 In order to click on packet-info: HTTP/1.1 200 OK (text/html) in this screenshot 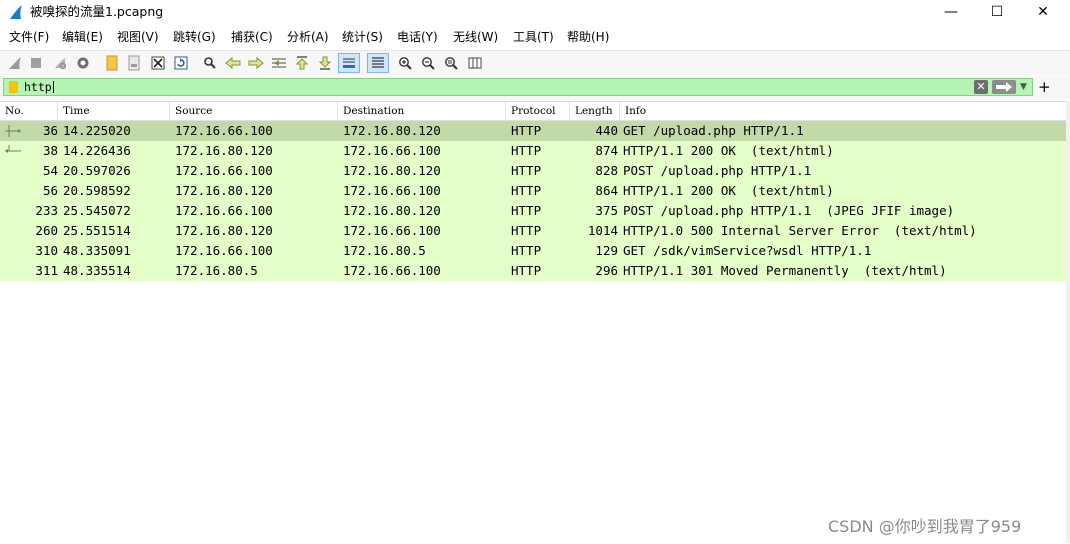, I will do `click(728, 190)`.